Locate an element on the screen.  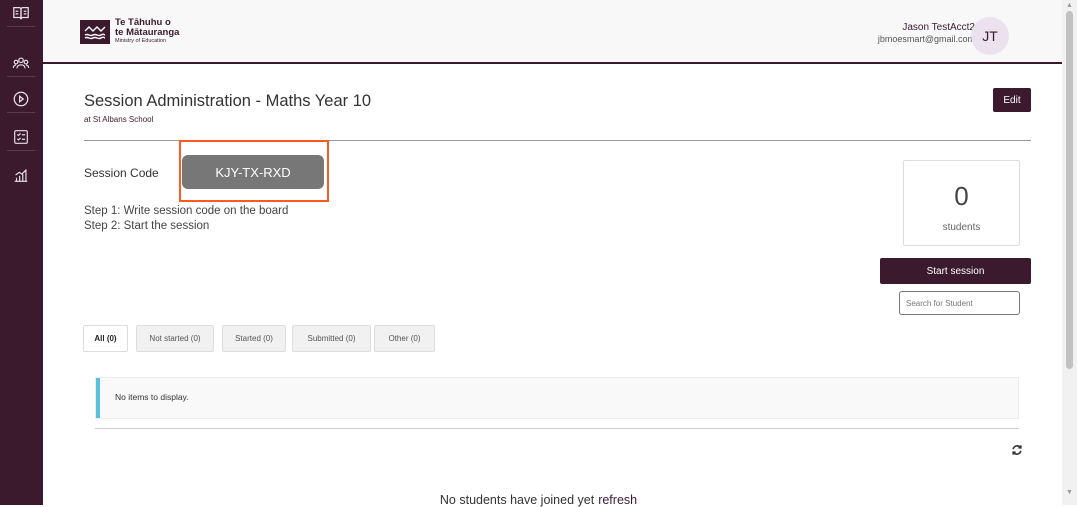
user-name: Jason TestAcct2 is located at coordinates (938, 27).